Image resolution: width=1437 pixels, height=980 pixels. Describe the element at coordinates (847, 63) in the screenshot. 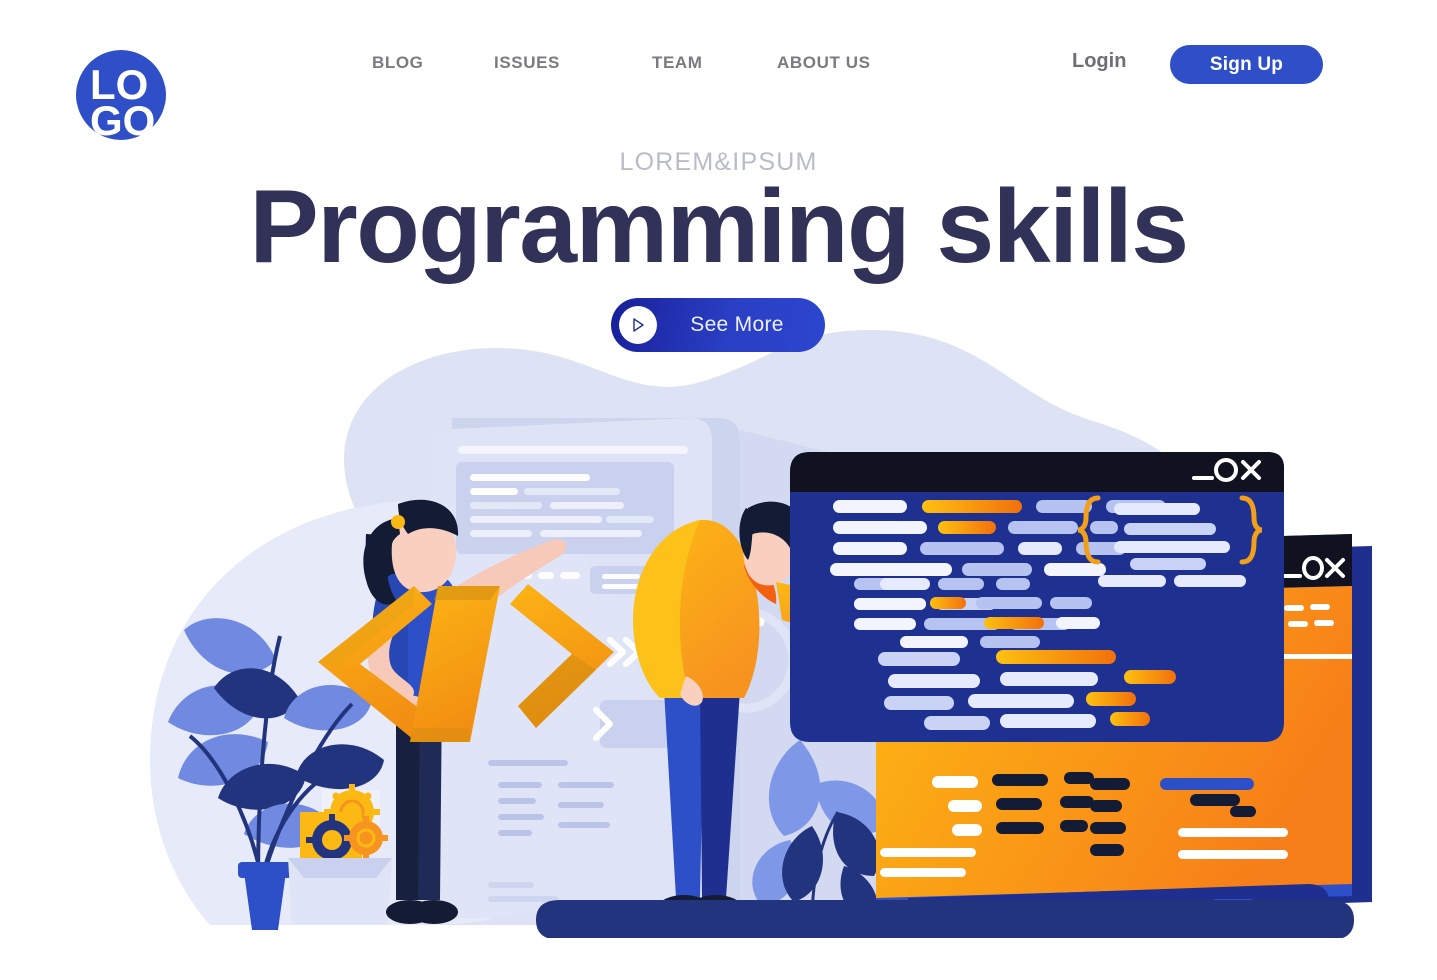

I see `nav-item-about-us: ABOUT US` at that location.